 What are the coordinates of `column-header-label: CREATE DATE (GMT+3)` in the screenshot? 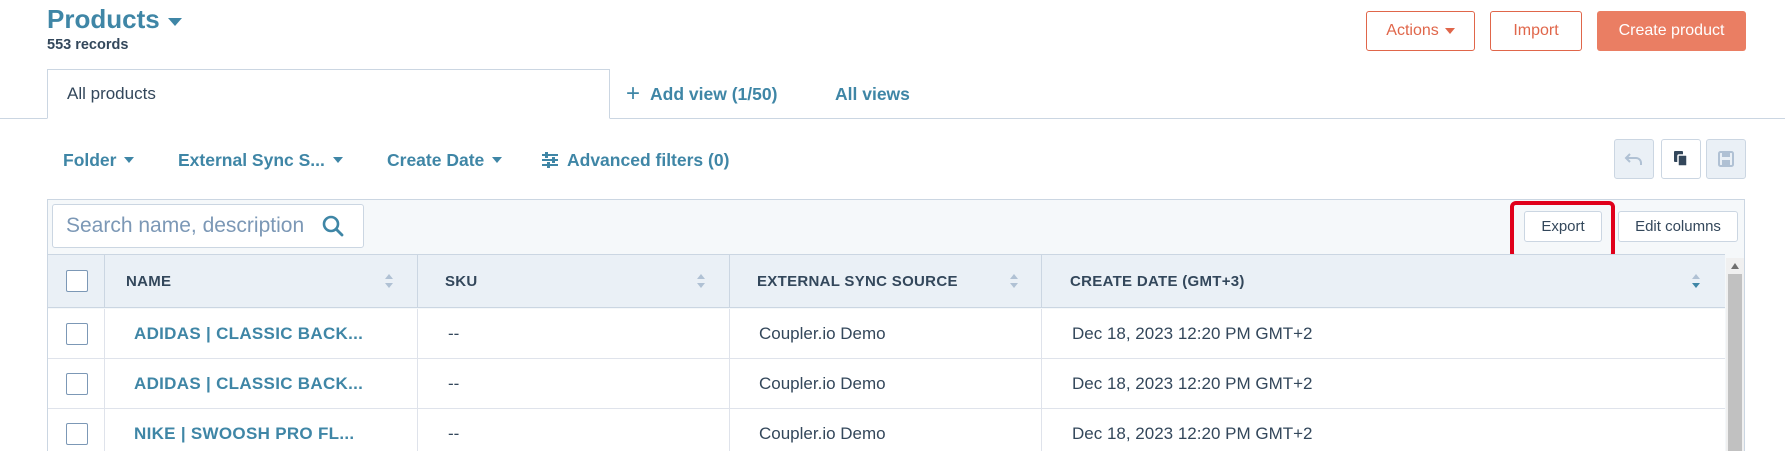 It's located at (1157, 281).